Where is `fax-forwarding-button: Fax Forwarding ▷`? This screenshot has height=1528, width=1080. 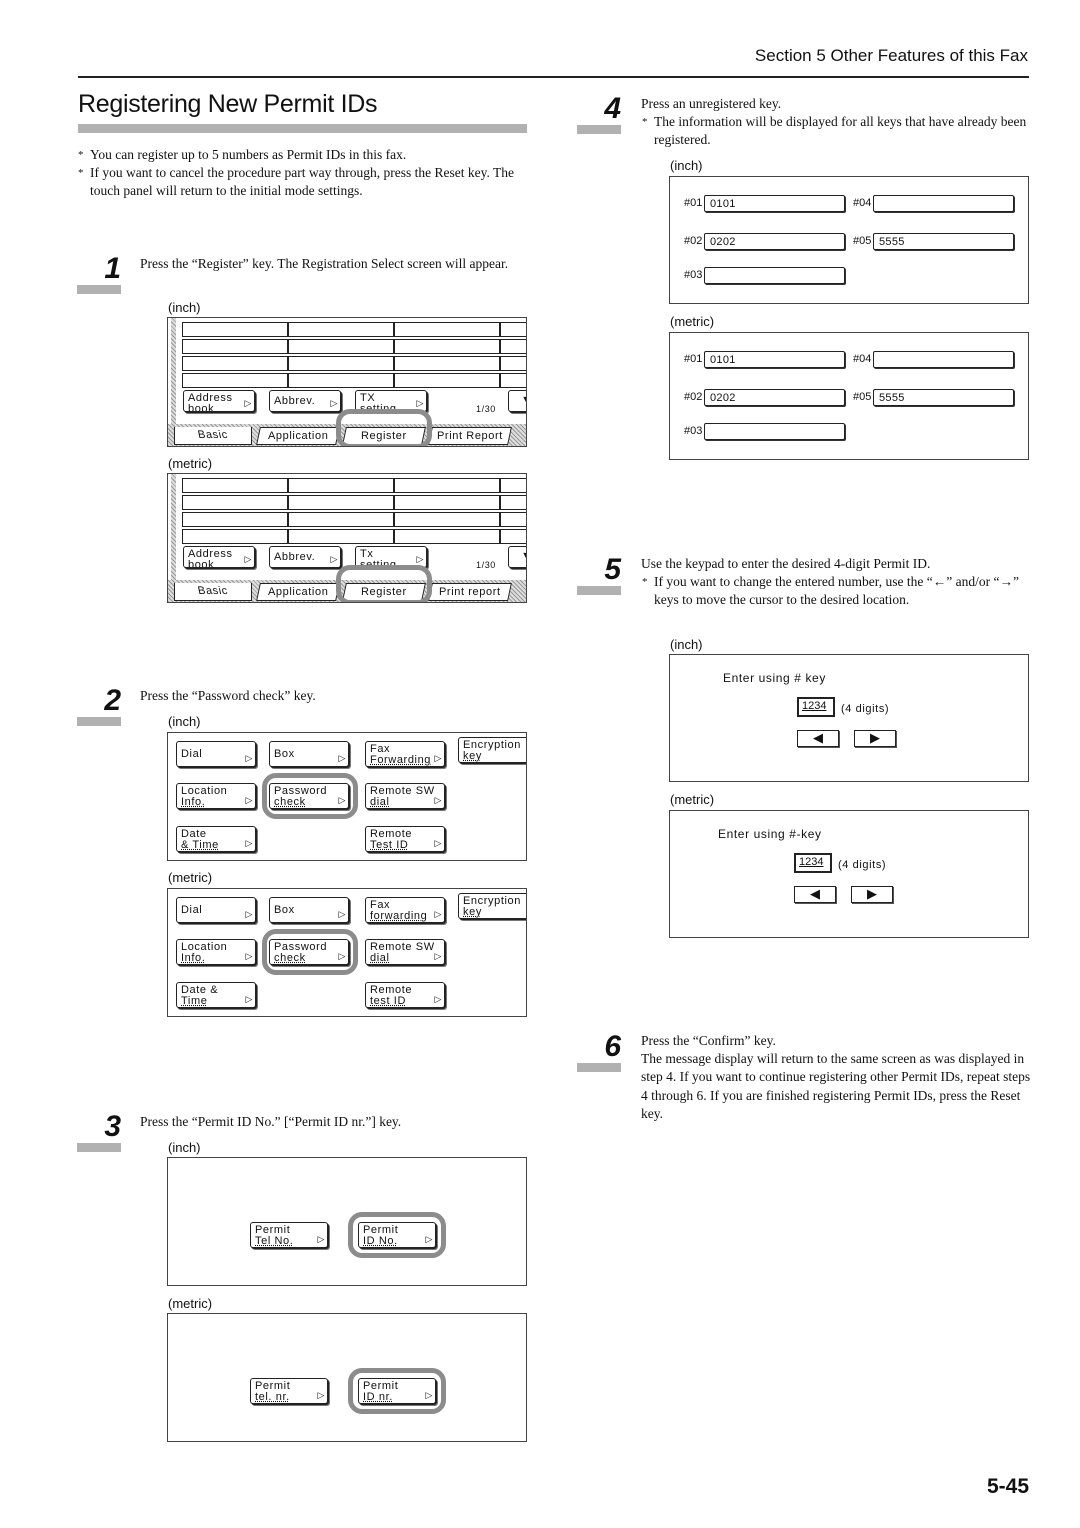
fax-forwarding-button: Fax Forwarding ▷ is located at coordinates (405, 754).